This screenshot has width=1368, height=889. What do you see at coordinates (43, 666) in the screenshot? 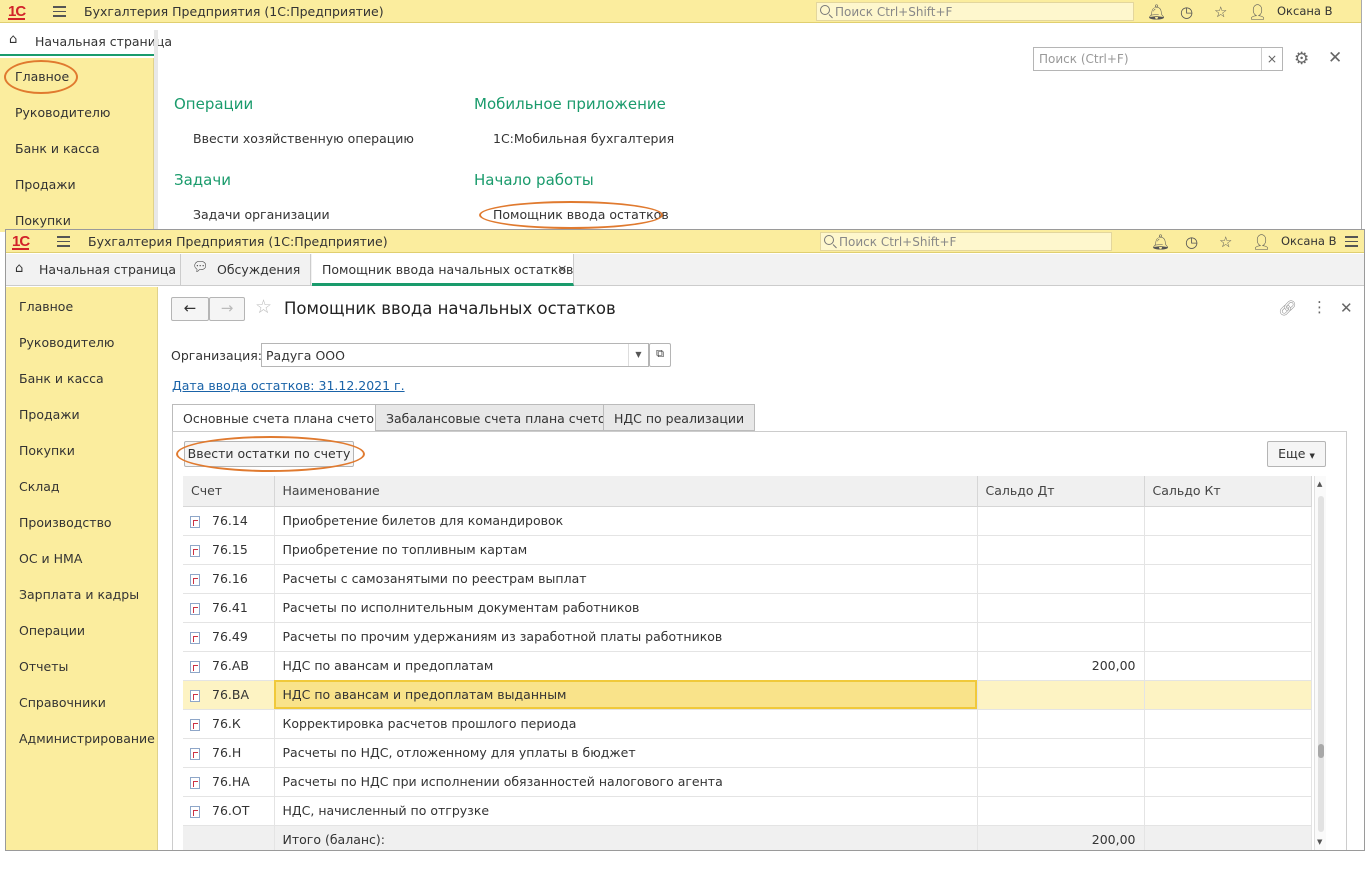
I see `nav-reports: Отчеты` at bounding box center [43, 666].